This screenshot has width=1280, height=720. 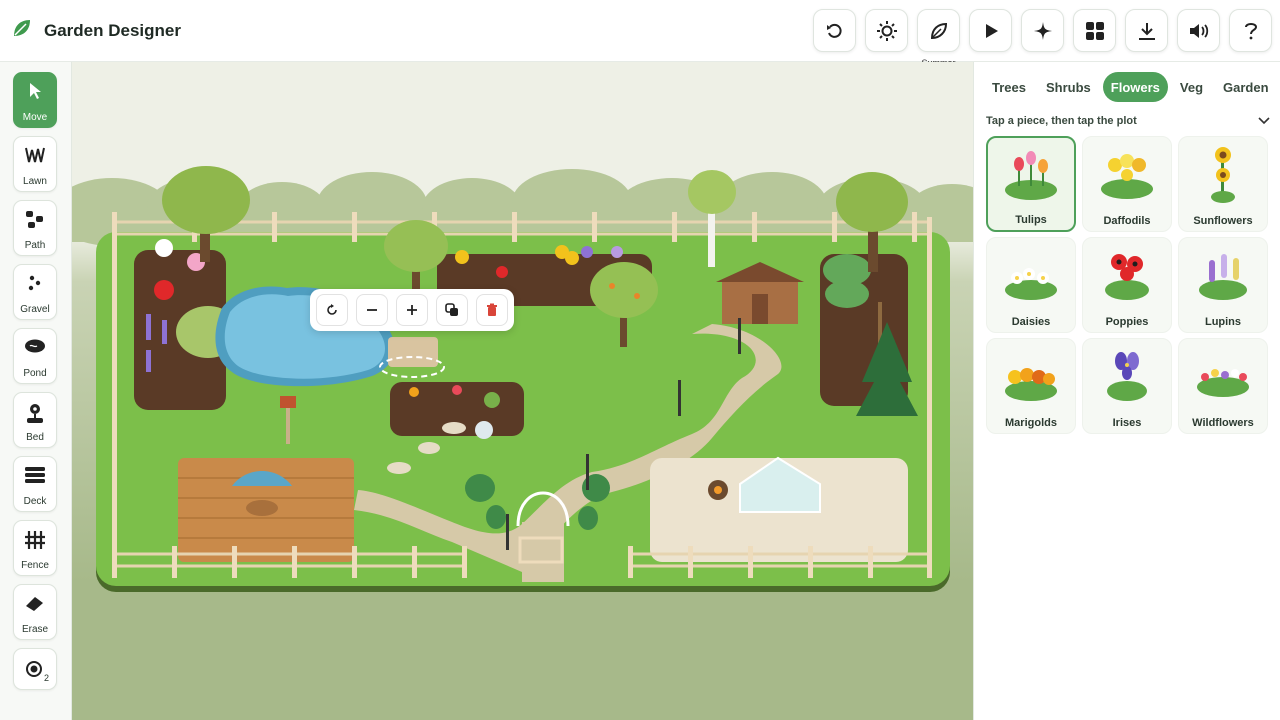 I want to click on bridge, so click(x=413, y=352).